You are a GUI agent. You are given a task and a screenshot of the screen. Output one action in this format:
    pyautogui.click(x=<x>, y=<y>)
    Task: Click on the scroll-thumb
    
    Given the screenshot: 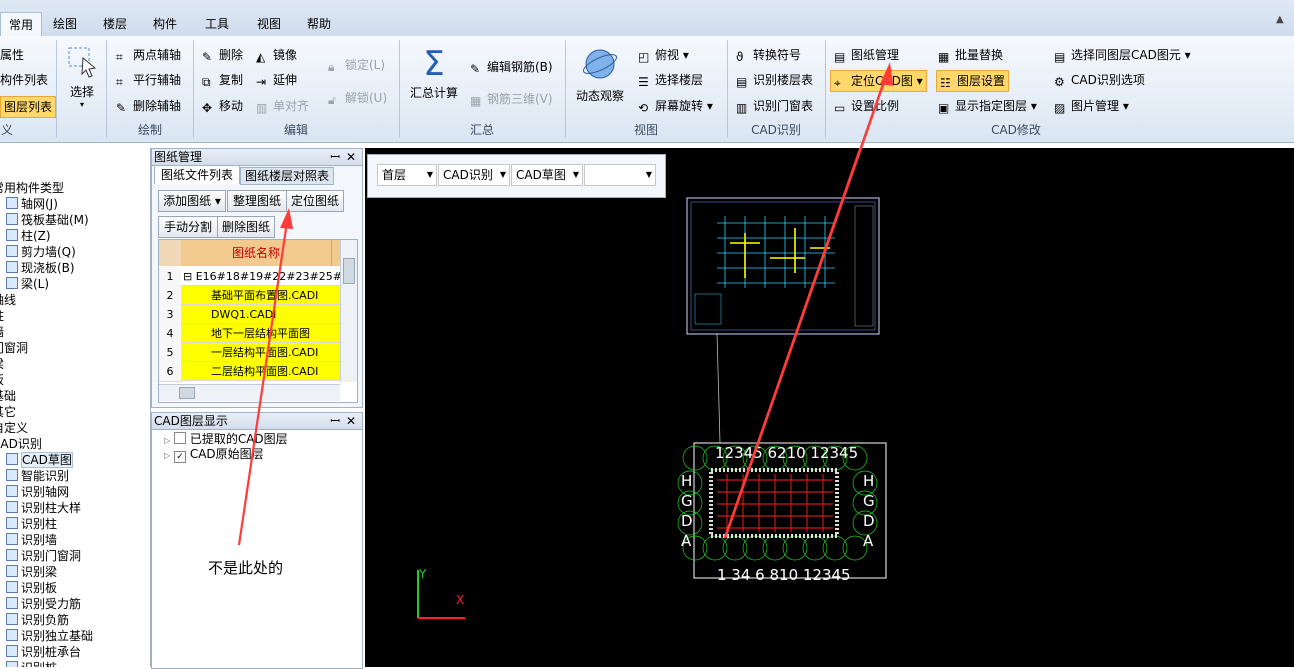 What is the action you would take?
    pyautogui.click(x=349, y=271)
    